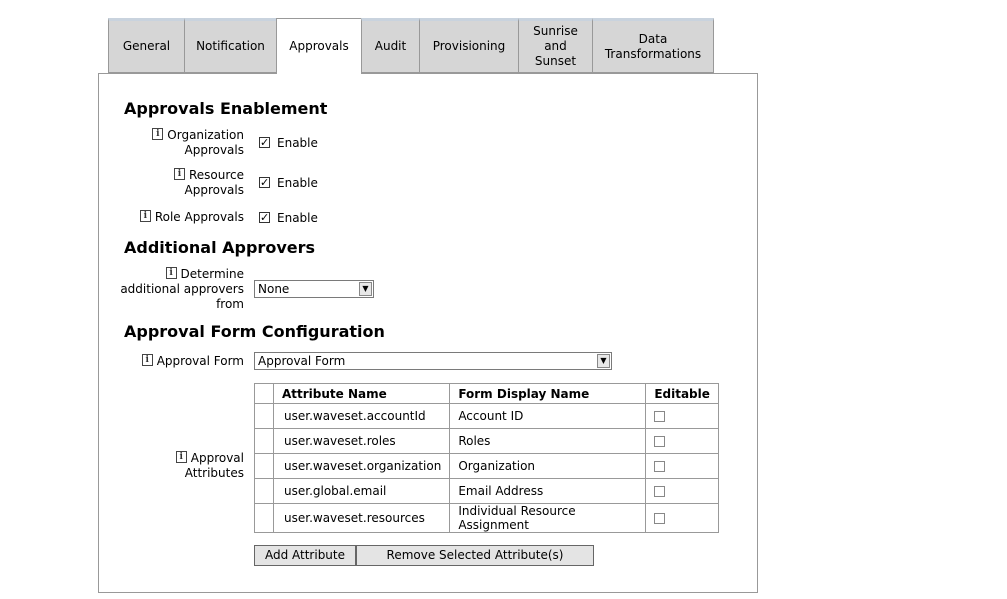 The height and width of the screenshot is (599, 1007). I want to click on role-approvals-label: i Role Approvals, so click(187, 217).